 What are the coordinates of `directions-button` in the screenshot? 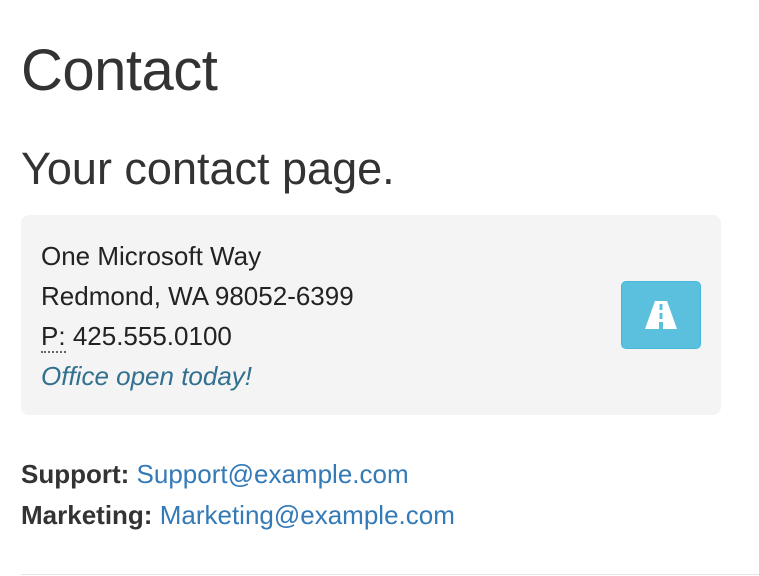 It's located at (661, 315).